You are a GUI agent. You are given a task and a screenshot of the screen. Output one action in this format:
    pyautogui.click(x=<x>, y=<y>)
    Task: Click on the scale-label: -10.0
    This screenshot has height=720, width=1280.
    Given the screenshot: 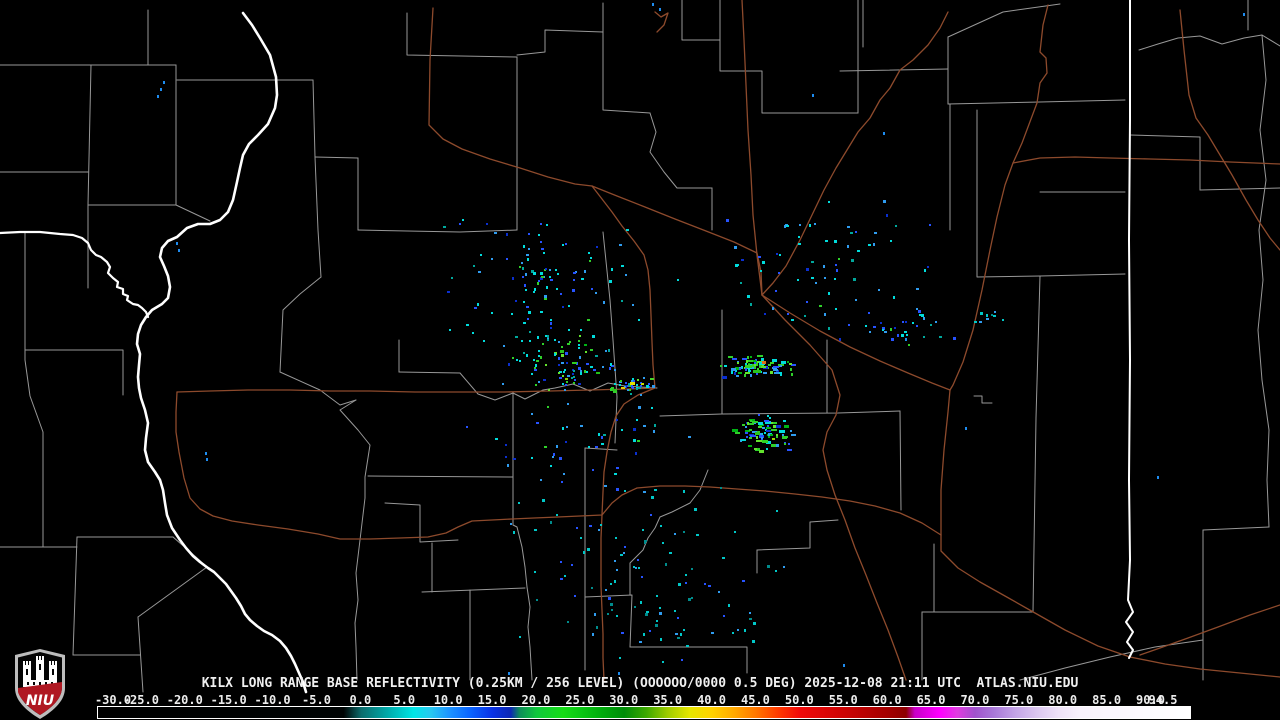 What is the action you would take?
    pyautogui.click(x=272, y=700)
    